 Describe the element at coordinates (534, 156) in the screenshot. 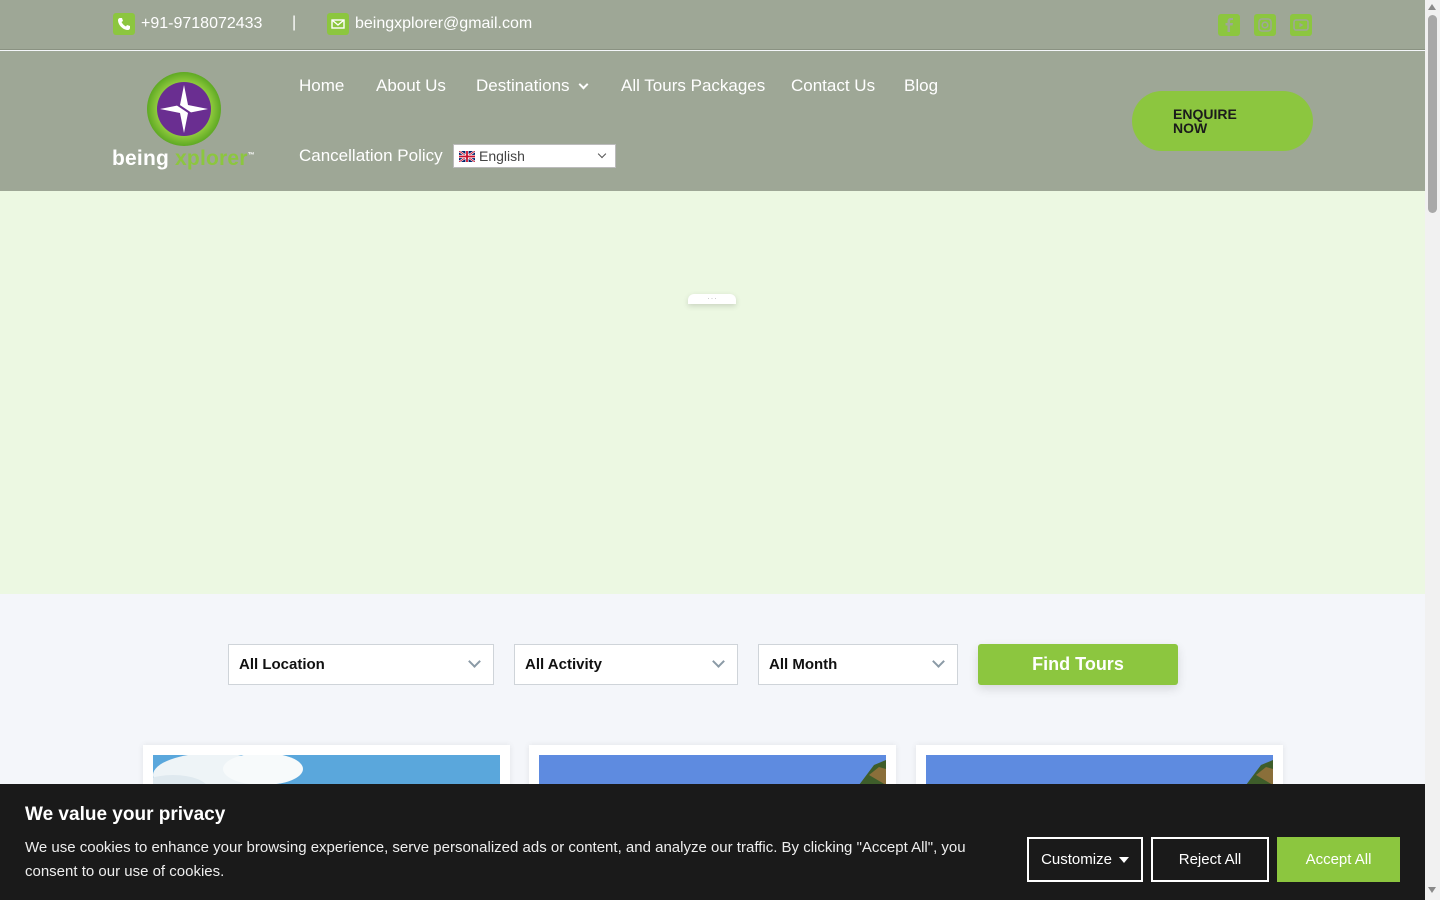

I see `language-selector: English` at that location.